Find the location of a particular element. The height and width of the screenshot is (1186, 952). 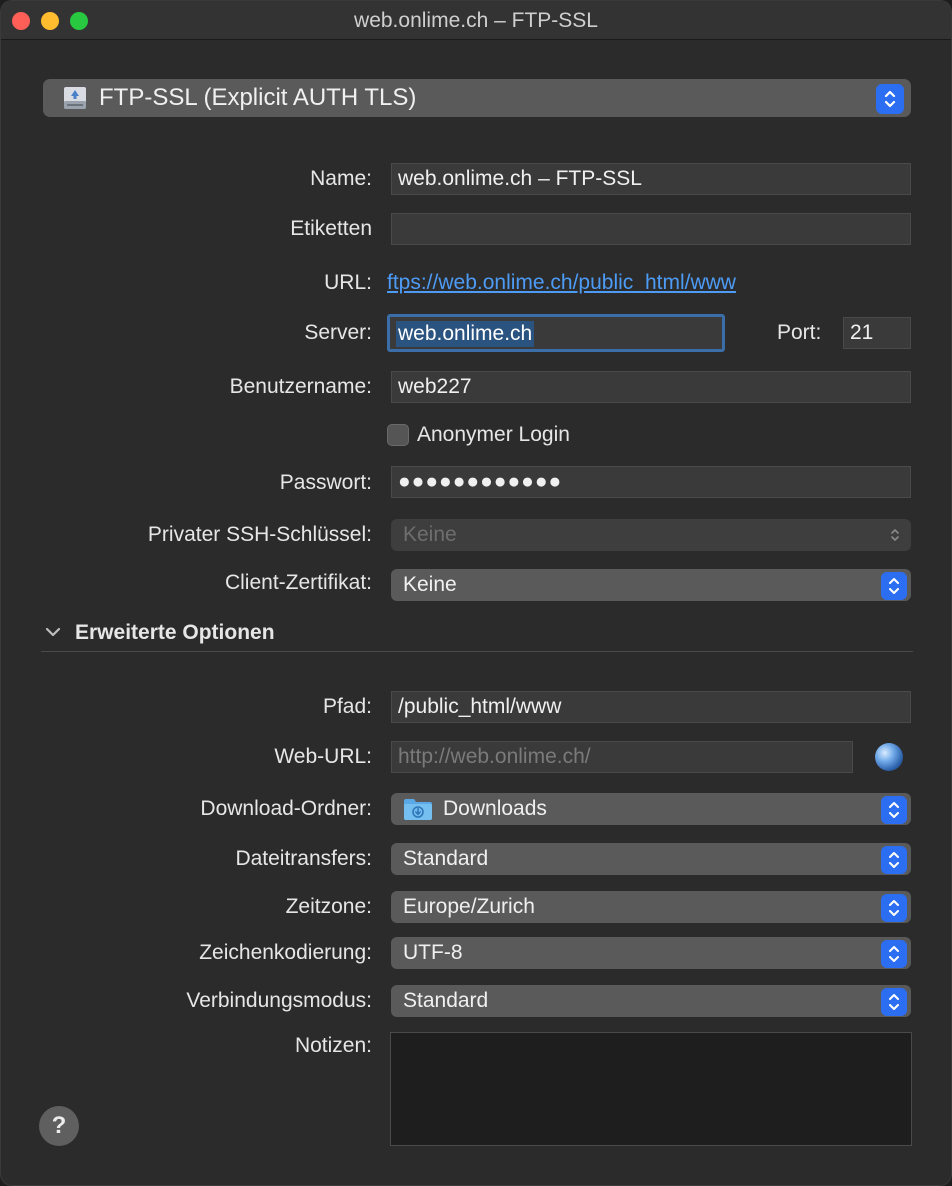

name-label: Name: is located at coordinates (341, 178).